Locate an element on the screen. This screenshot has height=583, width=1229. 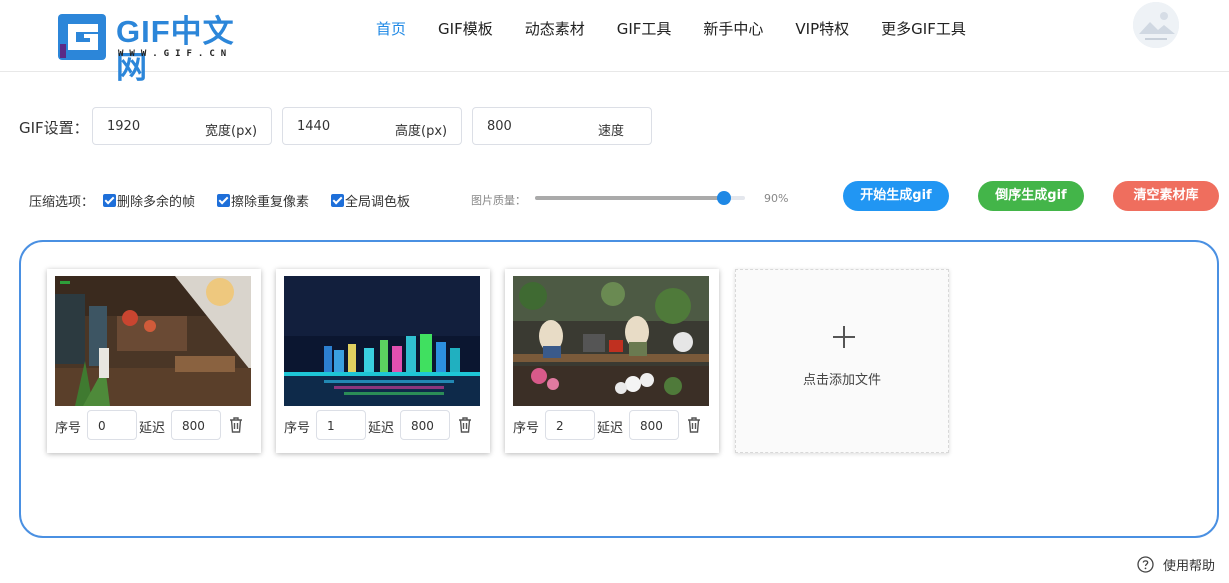
height-field: 1440 高度(px) is located at coordinates (372, 126).